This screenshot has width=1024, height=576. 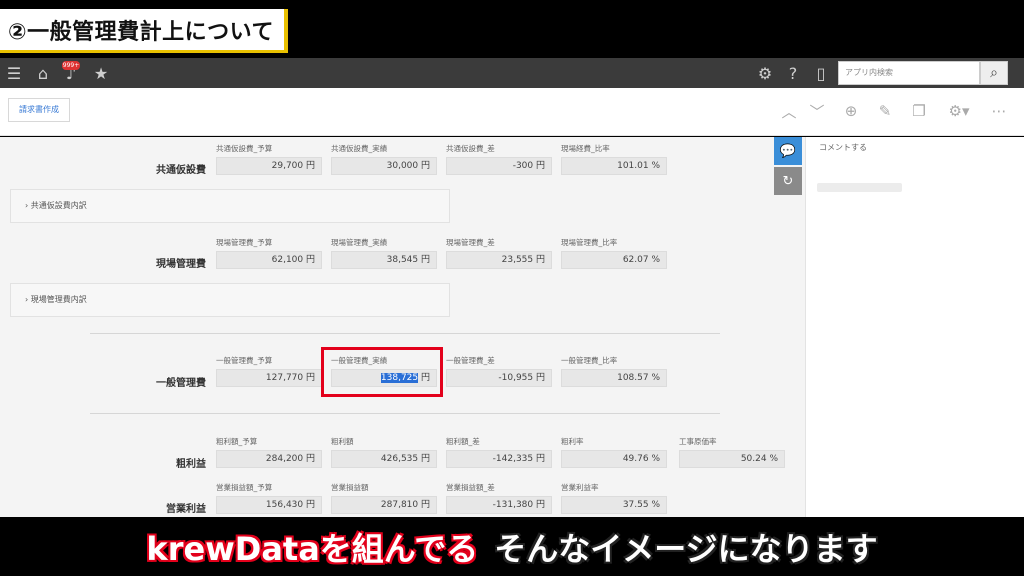 I want to click on field-label: 粗利額_予算, so click(x=237, y=441).